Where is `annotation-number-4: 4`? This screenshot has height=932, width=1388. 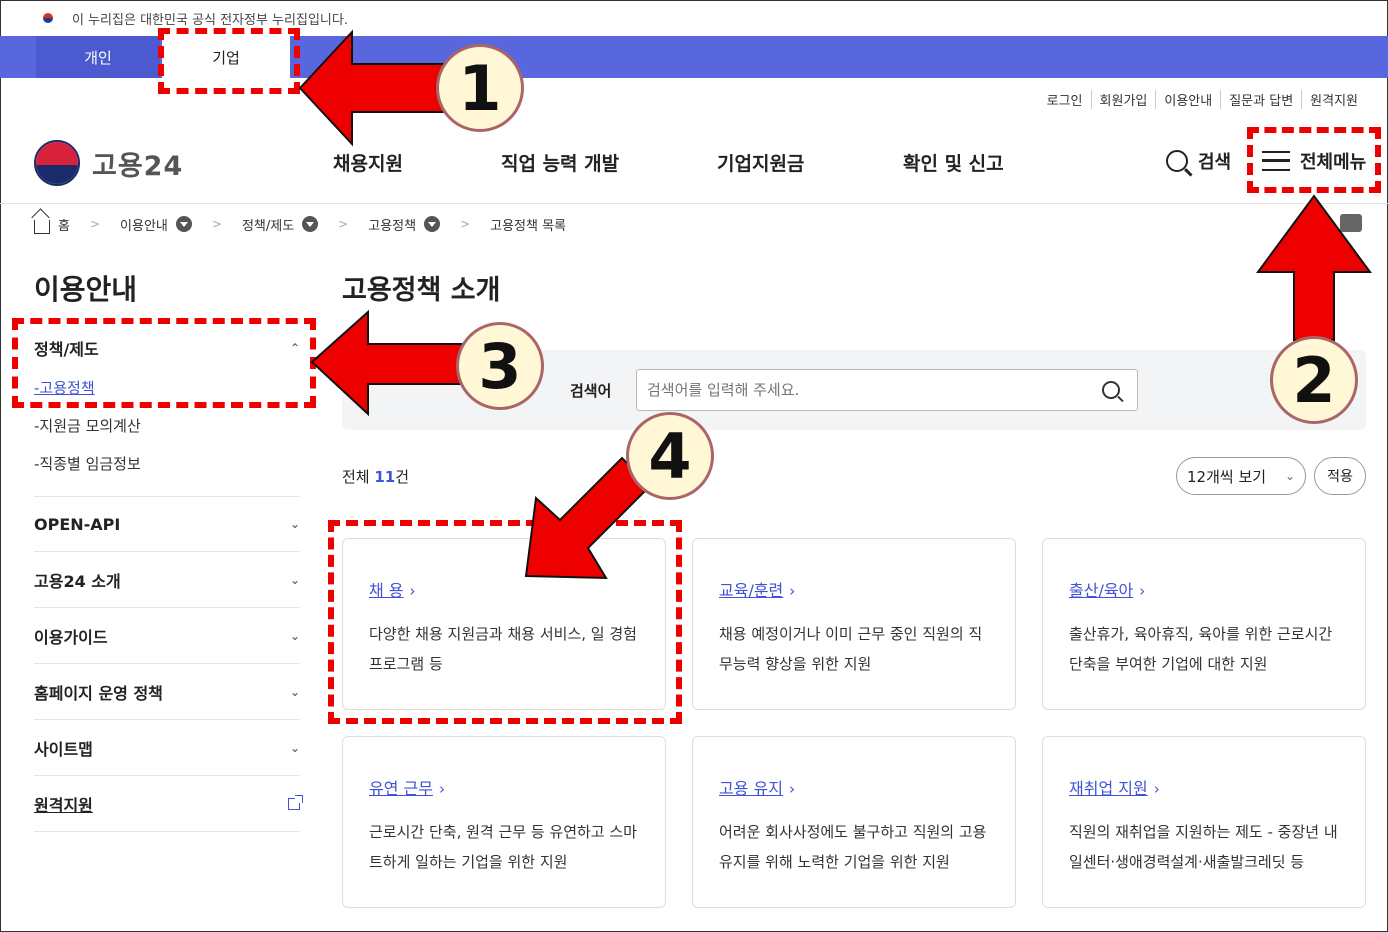 annotation-number-4: 4 is located at coordinates (670, 456).